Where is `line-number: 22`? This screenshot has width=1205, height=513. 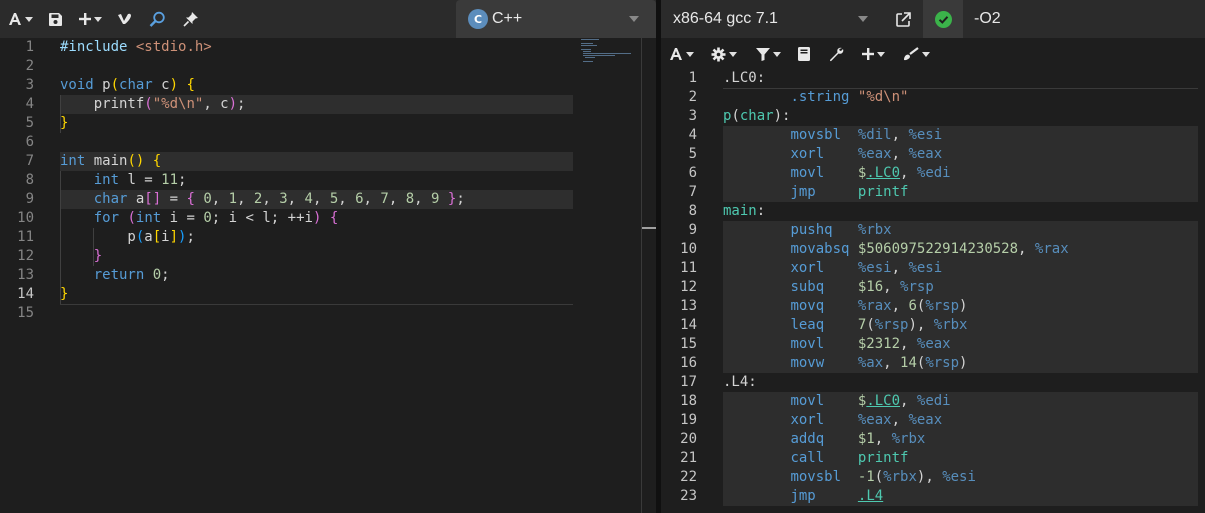 line-number: 22 is located at coordinates (688, 477).